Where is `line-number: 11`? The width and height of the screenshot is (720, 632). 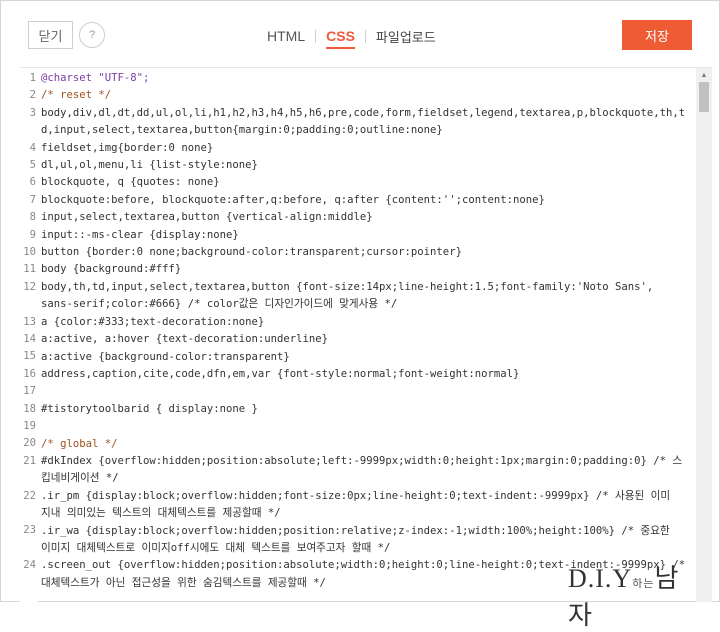
line-number: 11 is located at coordinates (29, 269).